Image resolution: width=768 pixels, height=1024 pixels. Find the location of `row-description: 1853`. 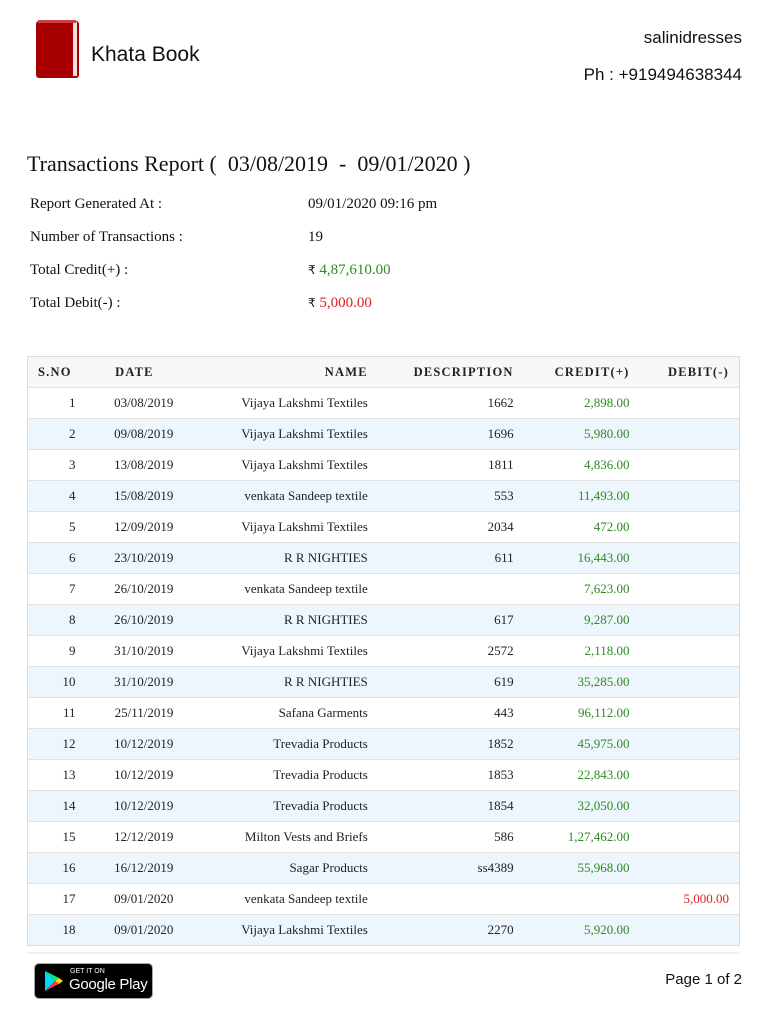

row-description: 1853 is located at coordinates (450, 775).